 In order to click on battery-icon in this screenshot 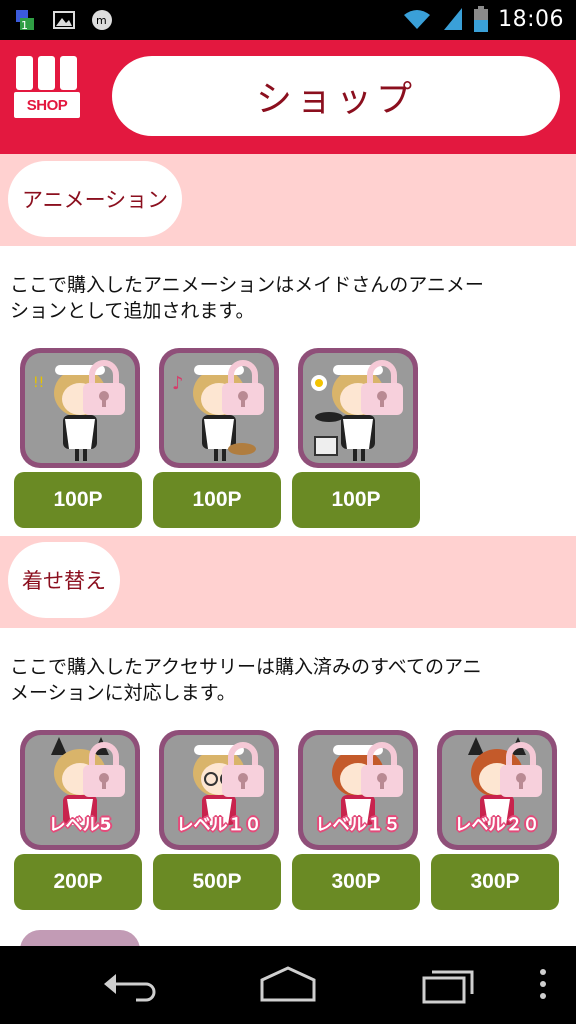, I will do `click(481, 19)`.